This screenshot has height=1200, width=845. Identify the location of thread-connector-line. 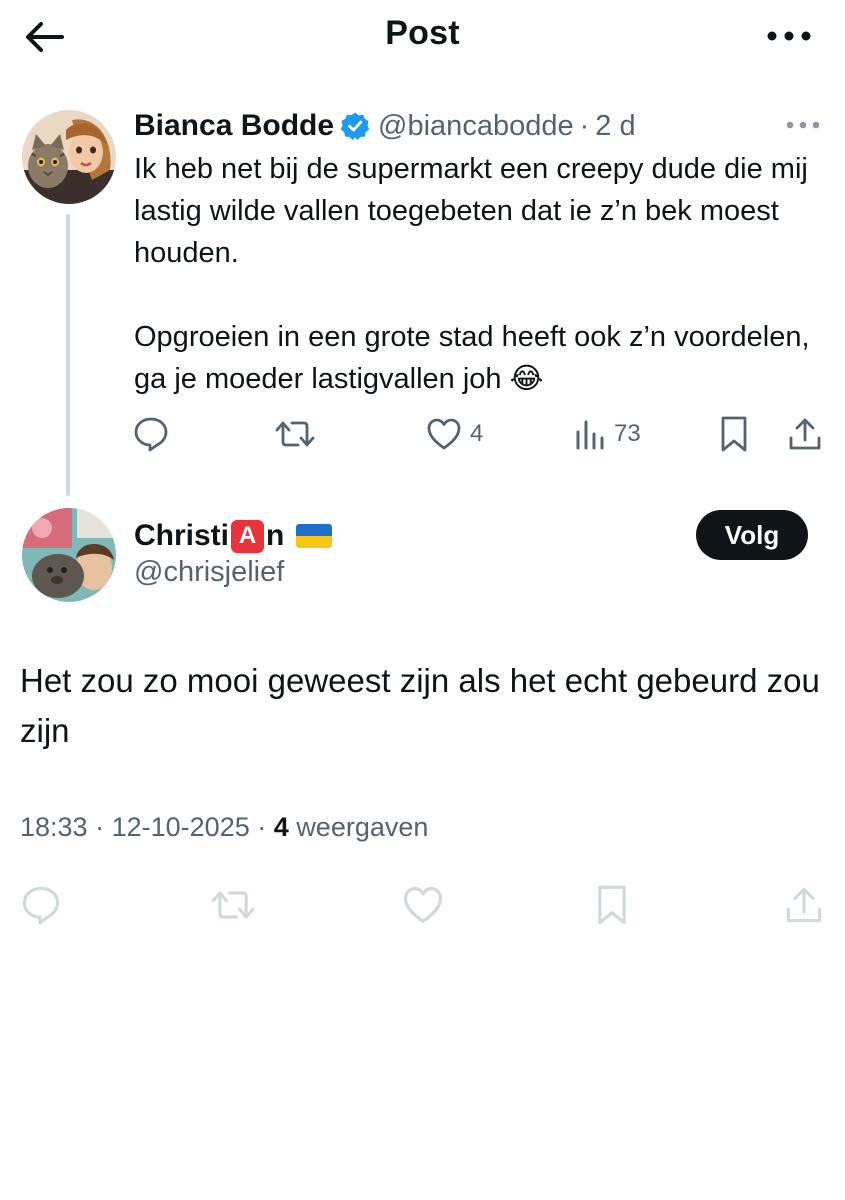
(68, 355).